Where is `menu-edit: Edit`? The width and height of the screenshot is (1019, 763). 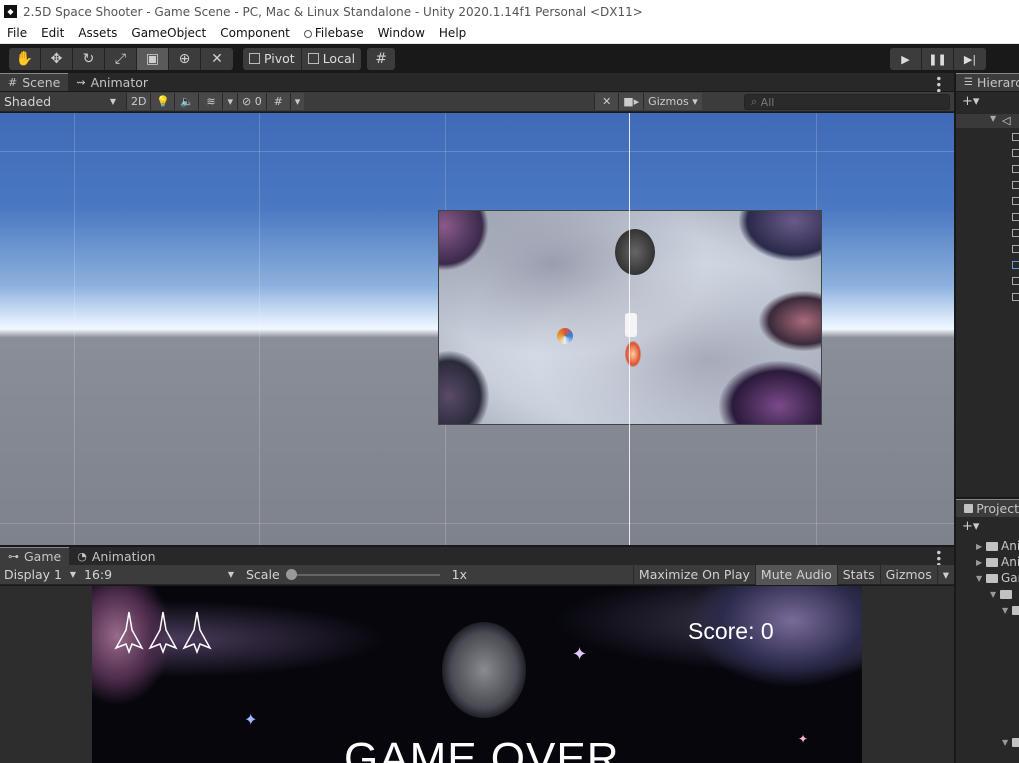 menu-edit: Edit is located at coordinates (52, 33).